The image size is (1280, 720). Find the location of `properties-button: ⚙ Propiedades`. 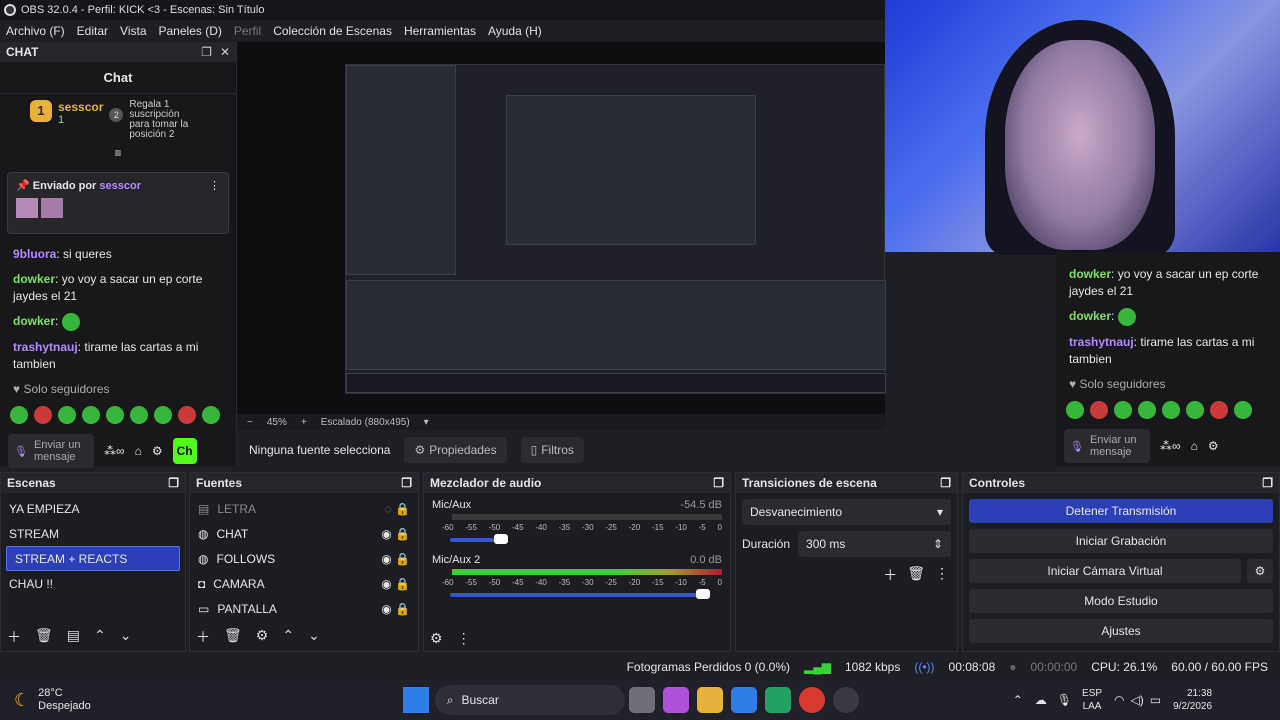

properties-button: ⚙ Propiedades is located at coordinates (455, 450).